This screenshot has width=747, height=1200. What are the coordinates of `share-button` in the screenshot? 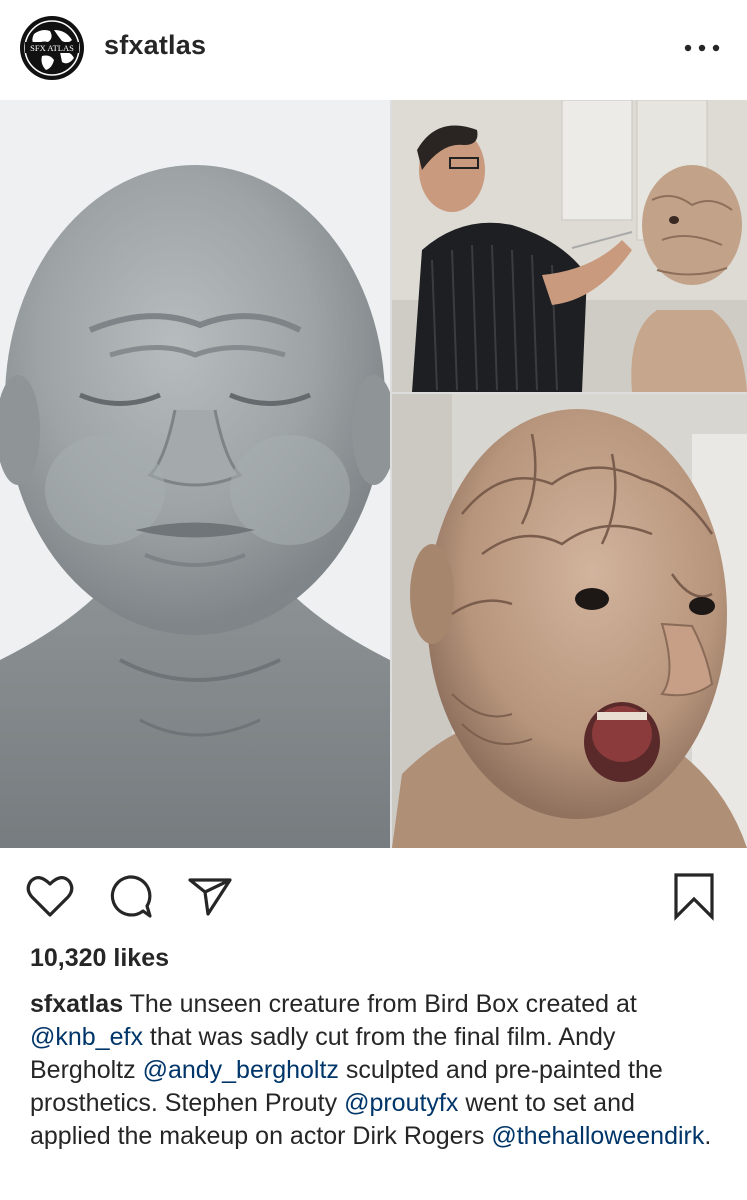 It's located at (210, 896).